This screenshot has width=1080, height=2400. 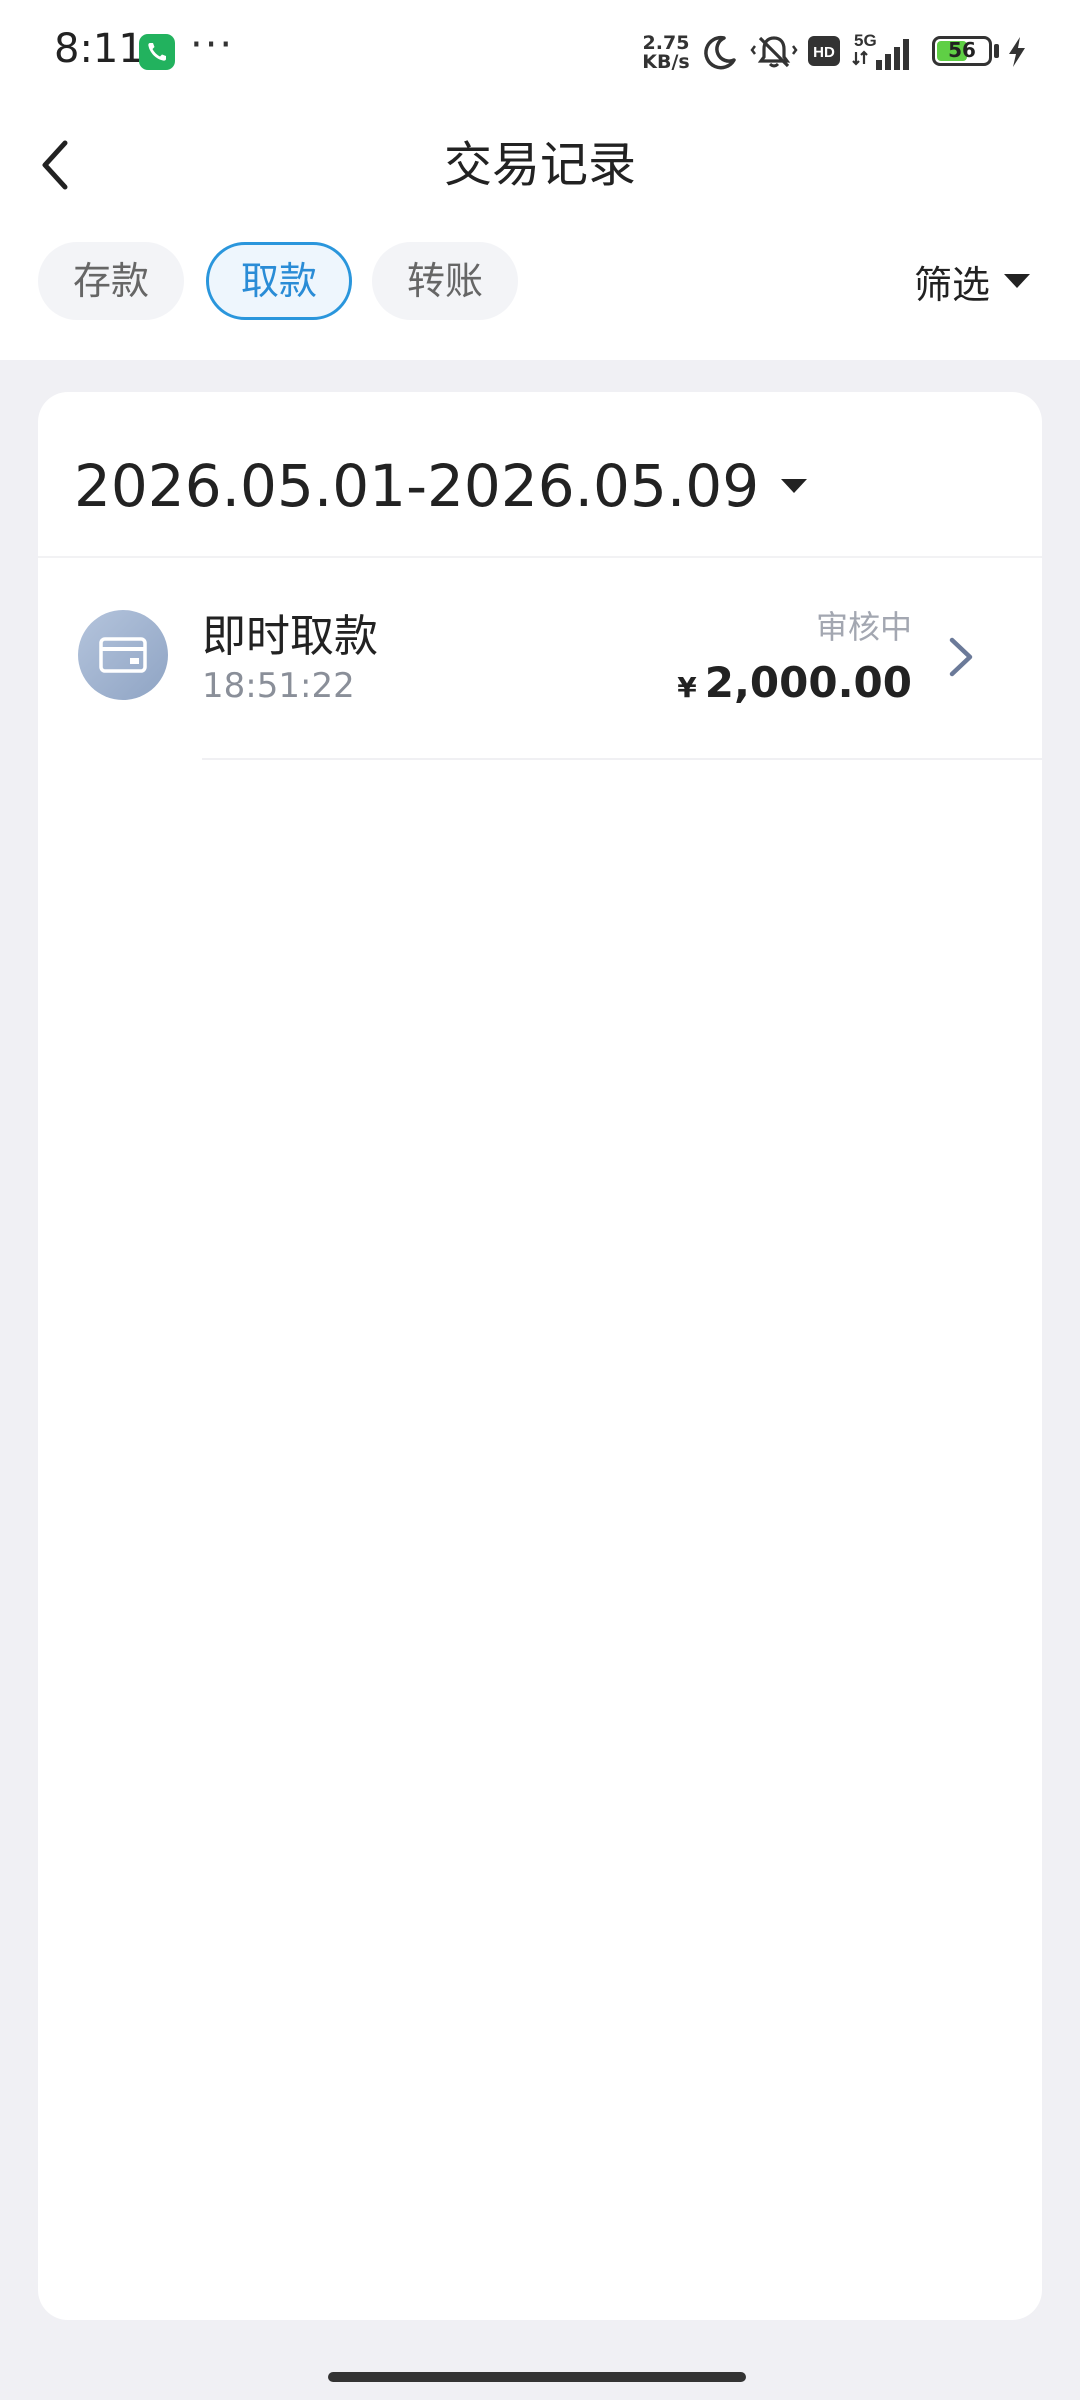 What do you see at coordinates (808, 682) in the screenshot?
I see `amount-value: 2,000.00` at bounding box center [808, 682].